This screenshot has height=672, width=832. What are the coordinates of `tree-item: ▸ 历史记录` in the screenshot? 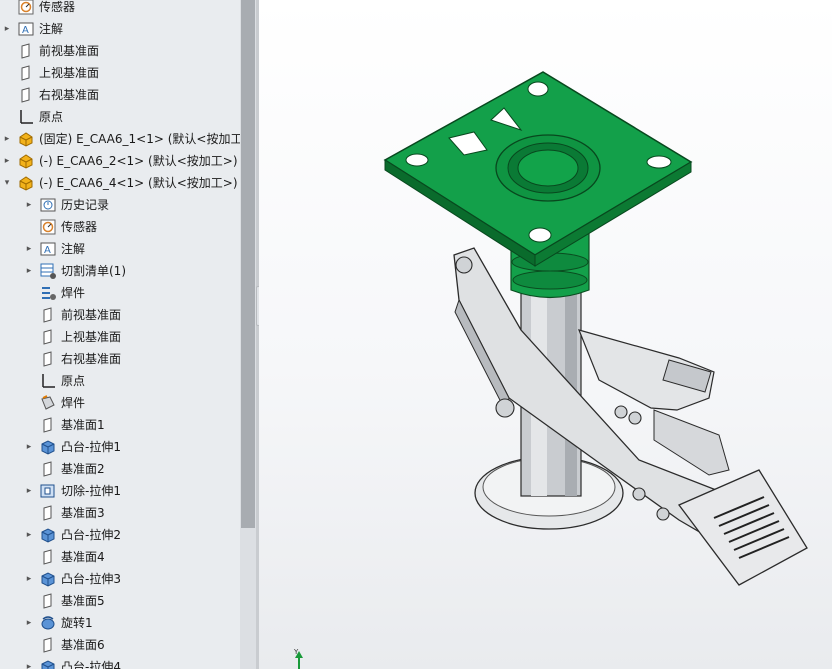 It's located at (66, 205).